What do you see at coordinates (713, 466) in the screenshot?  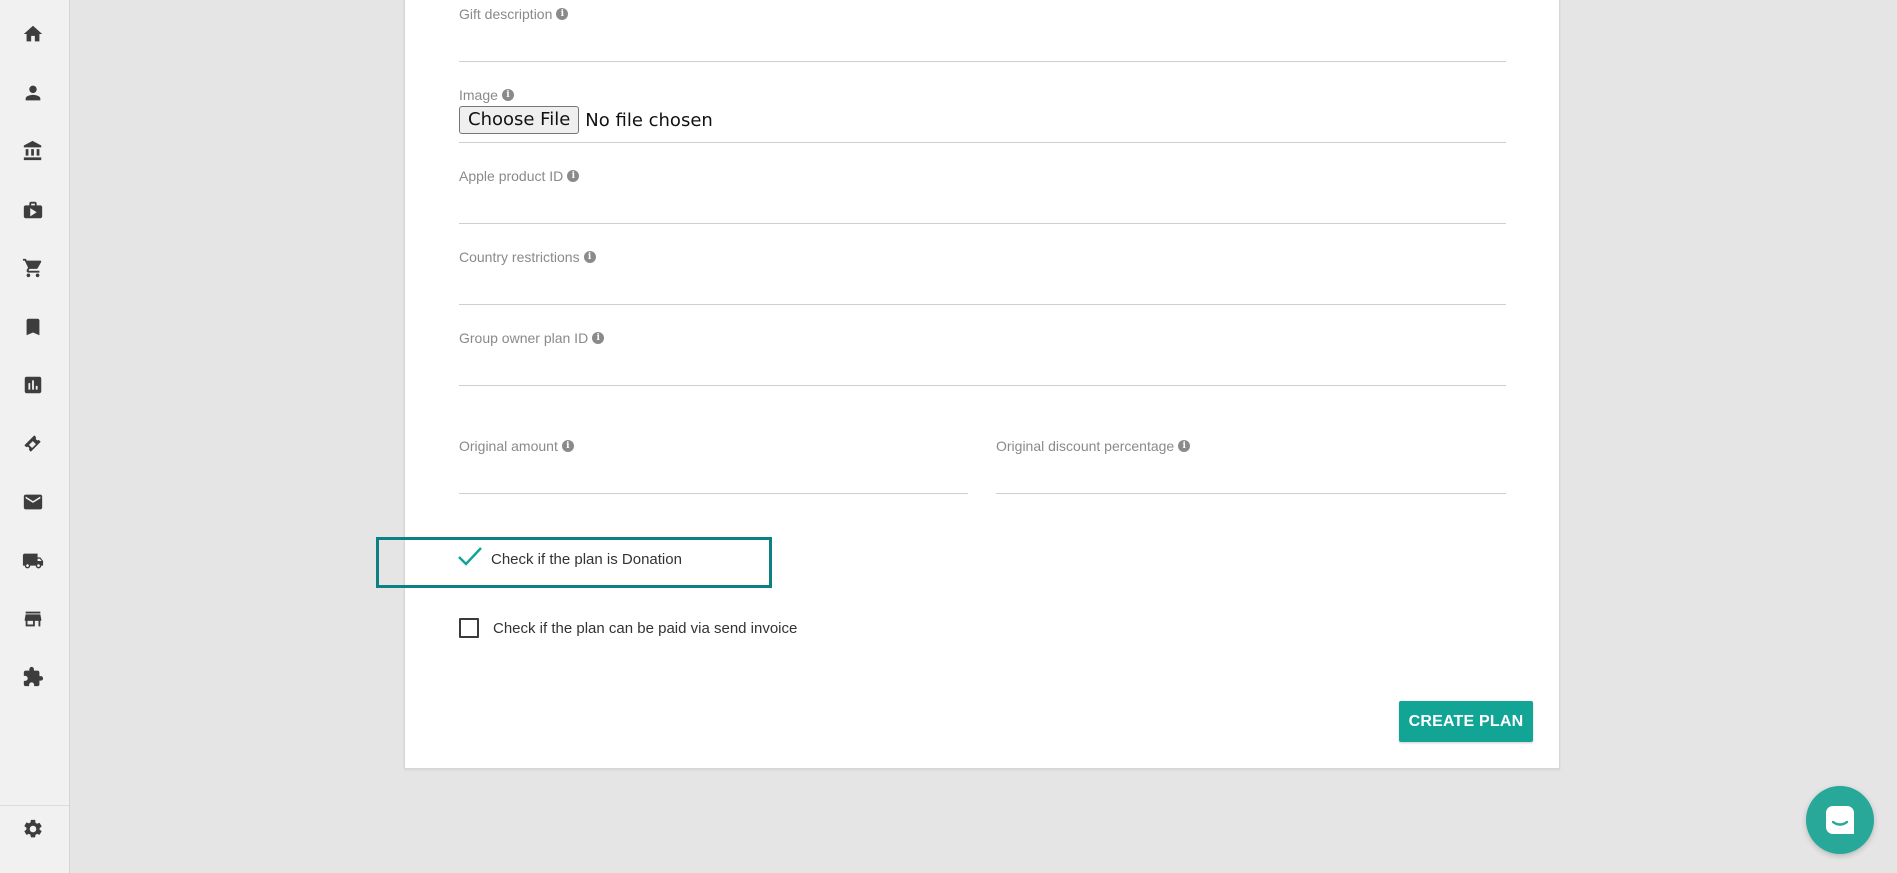 I see `original-amount-field: Original amount i` at bounding box center [713, 466].